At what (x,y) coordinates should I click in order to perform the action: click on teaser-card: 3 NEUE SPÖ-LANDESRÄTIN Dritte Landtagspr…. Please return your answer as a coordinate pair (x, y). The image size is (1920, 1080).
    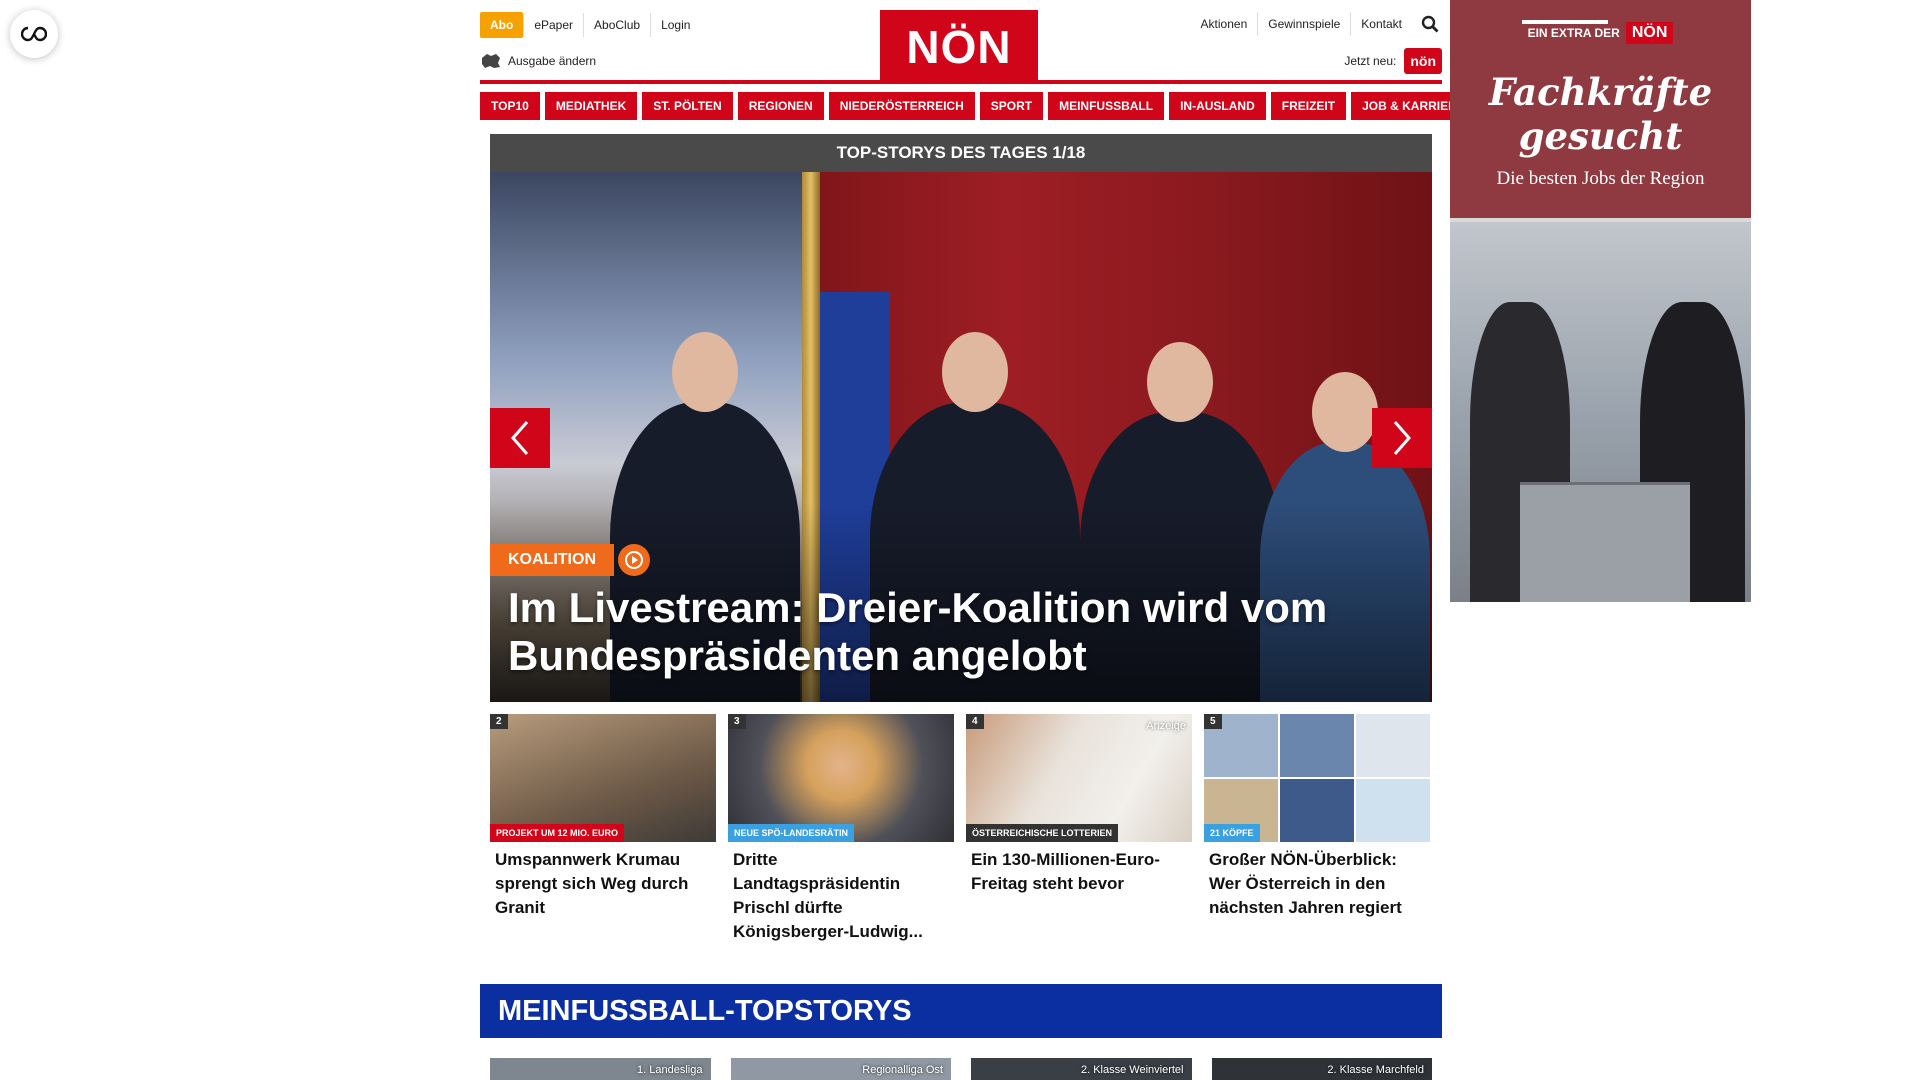
    Looking at the image, I should click on (841, 829).